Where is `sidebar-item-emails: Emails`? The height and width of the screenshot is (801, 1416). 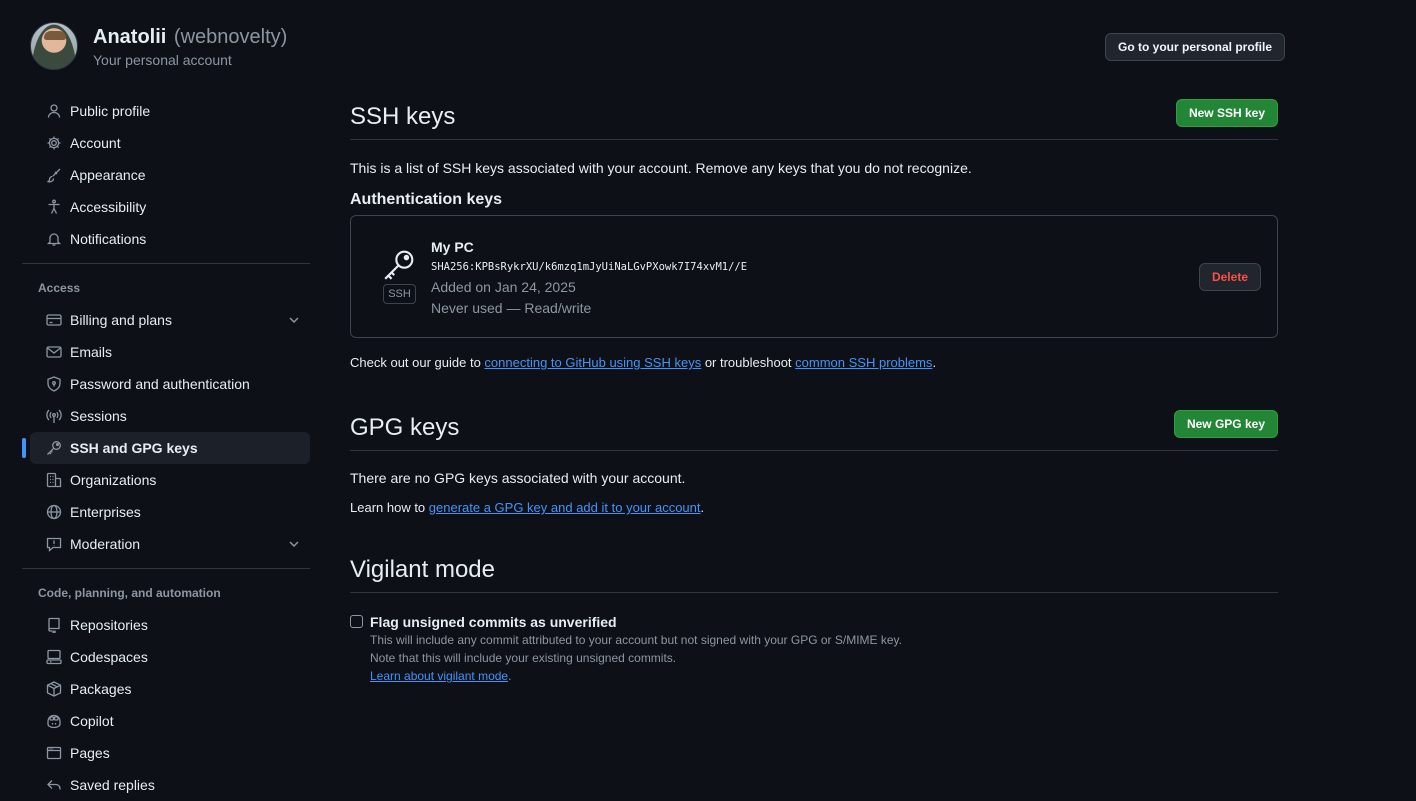
sidebar-item-emails: Emails is located at coordinates (170, 352).